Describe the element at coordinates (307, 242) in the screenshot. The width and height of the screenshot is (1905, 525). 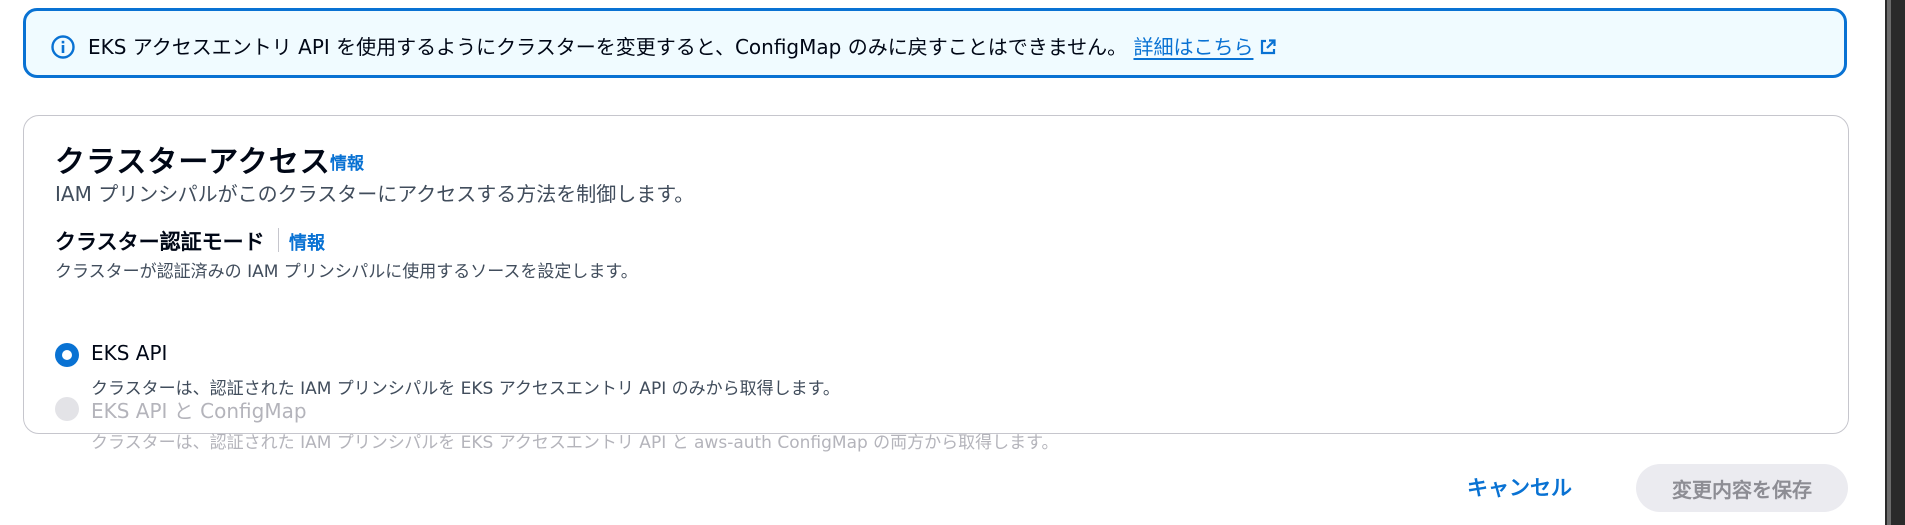
I see `auth-mode-info-link: 情報` at that location.